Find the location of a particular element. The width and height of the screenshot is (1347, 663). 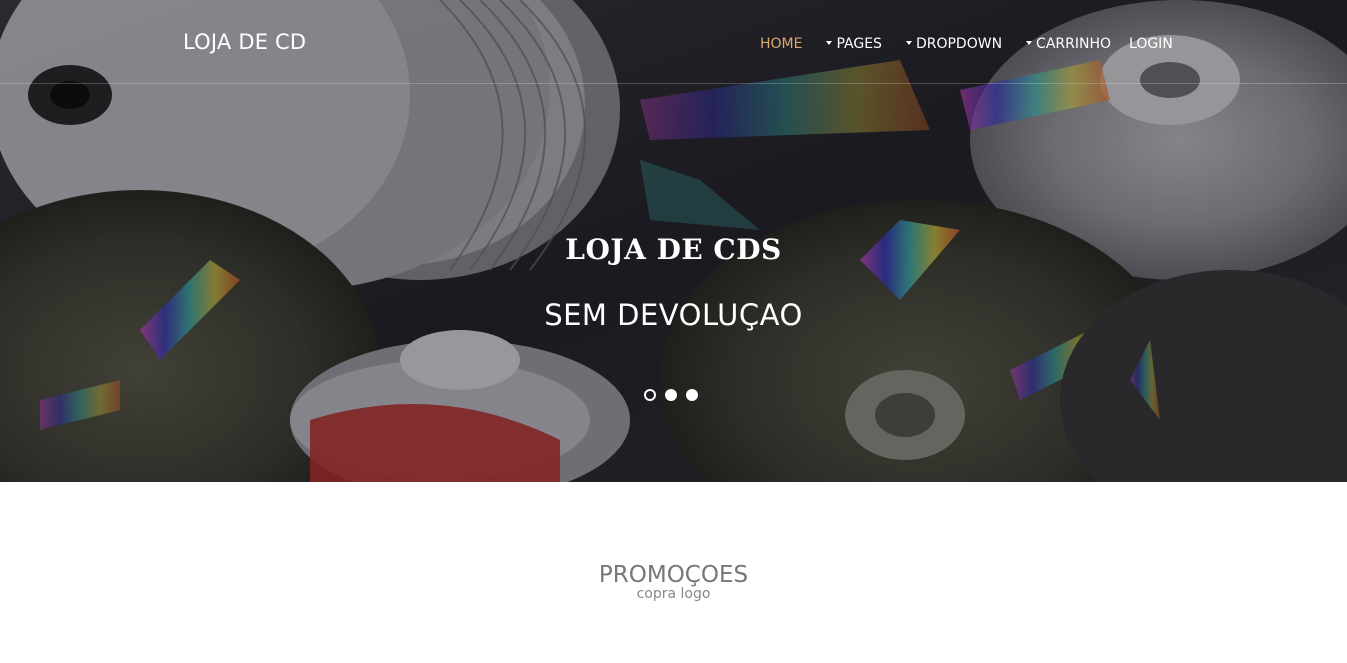

nav-item-carrinho: CARRINHO is located at coordinates (1068, 44).